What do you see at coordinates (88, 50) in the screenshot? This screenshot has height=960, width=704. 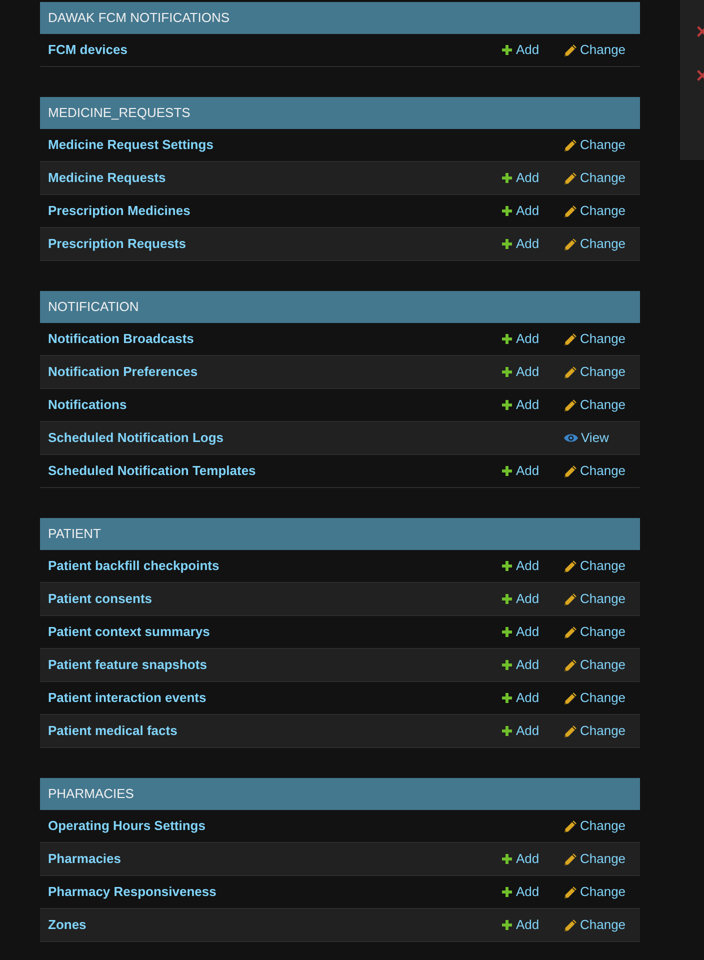 I see `model-link: FCM devices` at bounding box center [88, 50].